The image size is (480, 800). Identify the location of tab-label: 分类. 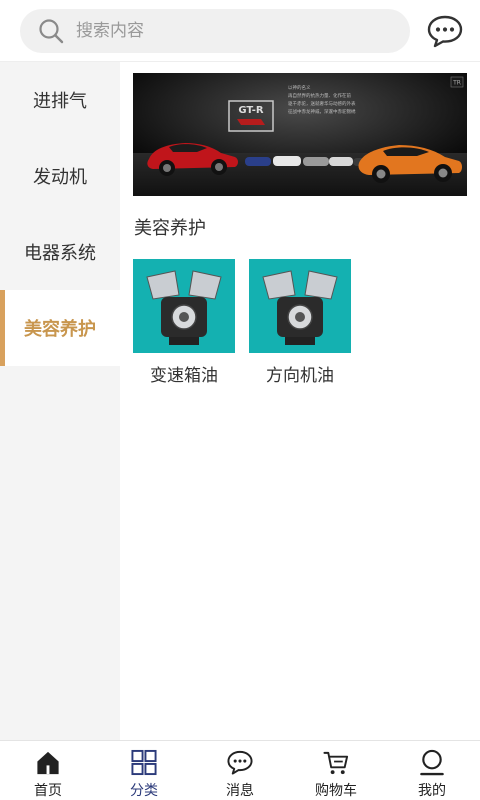
(144, 791).